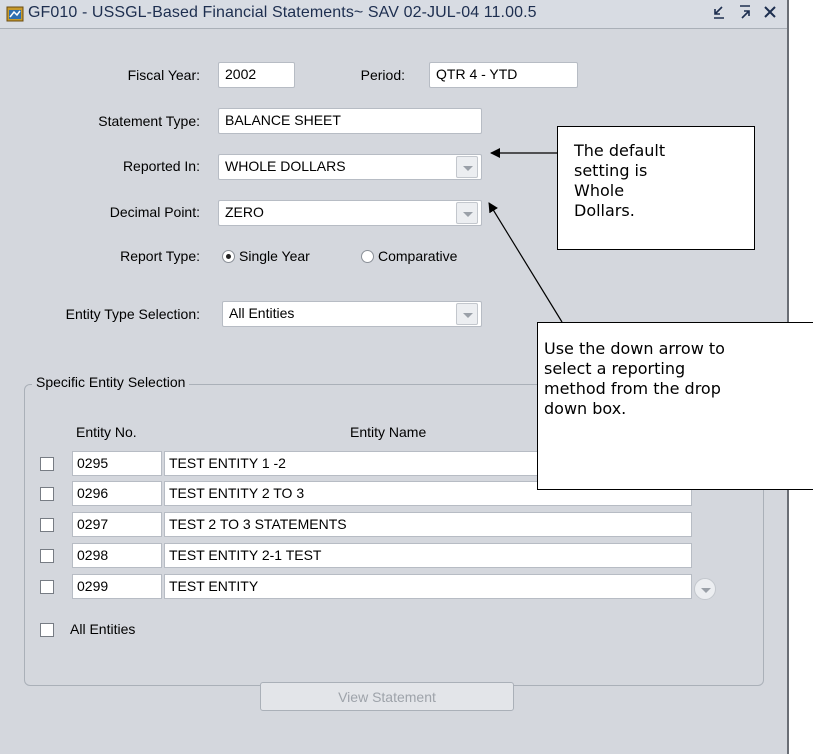 This screenshot has height=754, width=813. Describe the element at coordinates (117, 555) in the screenshot. I see `entity-no-cell: 0298` at that location.